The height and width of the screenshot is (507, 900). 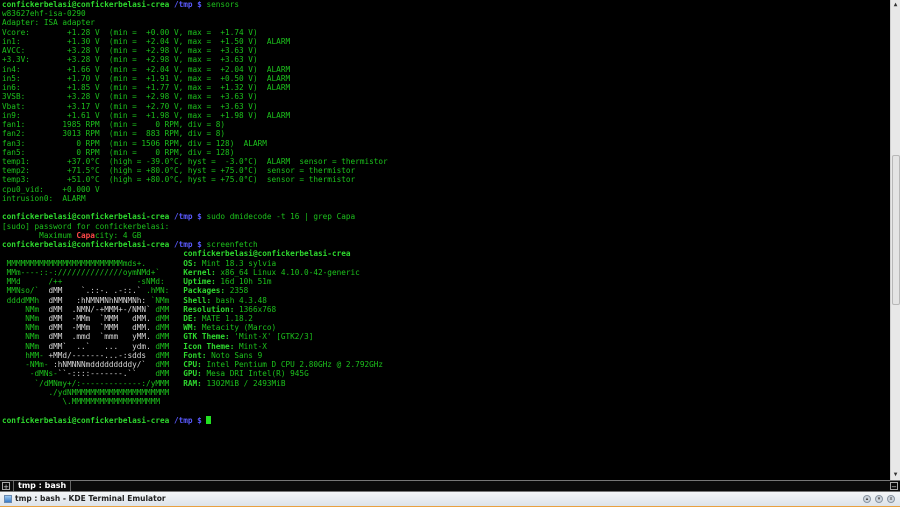 I want to click on terminal-text: :hNMNNNmdddddddddy/`, so click(x=100, y=365).